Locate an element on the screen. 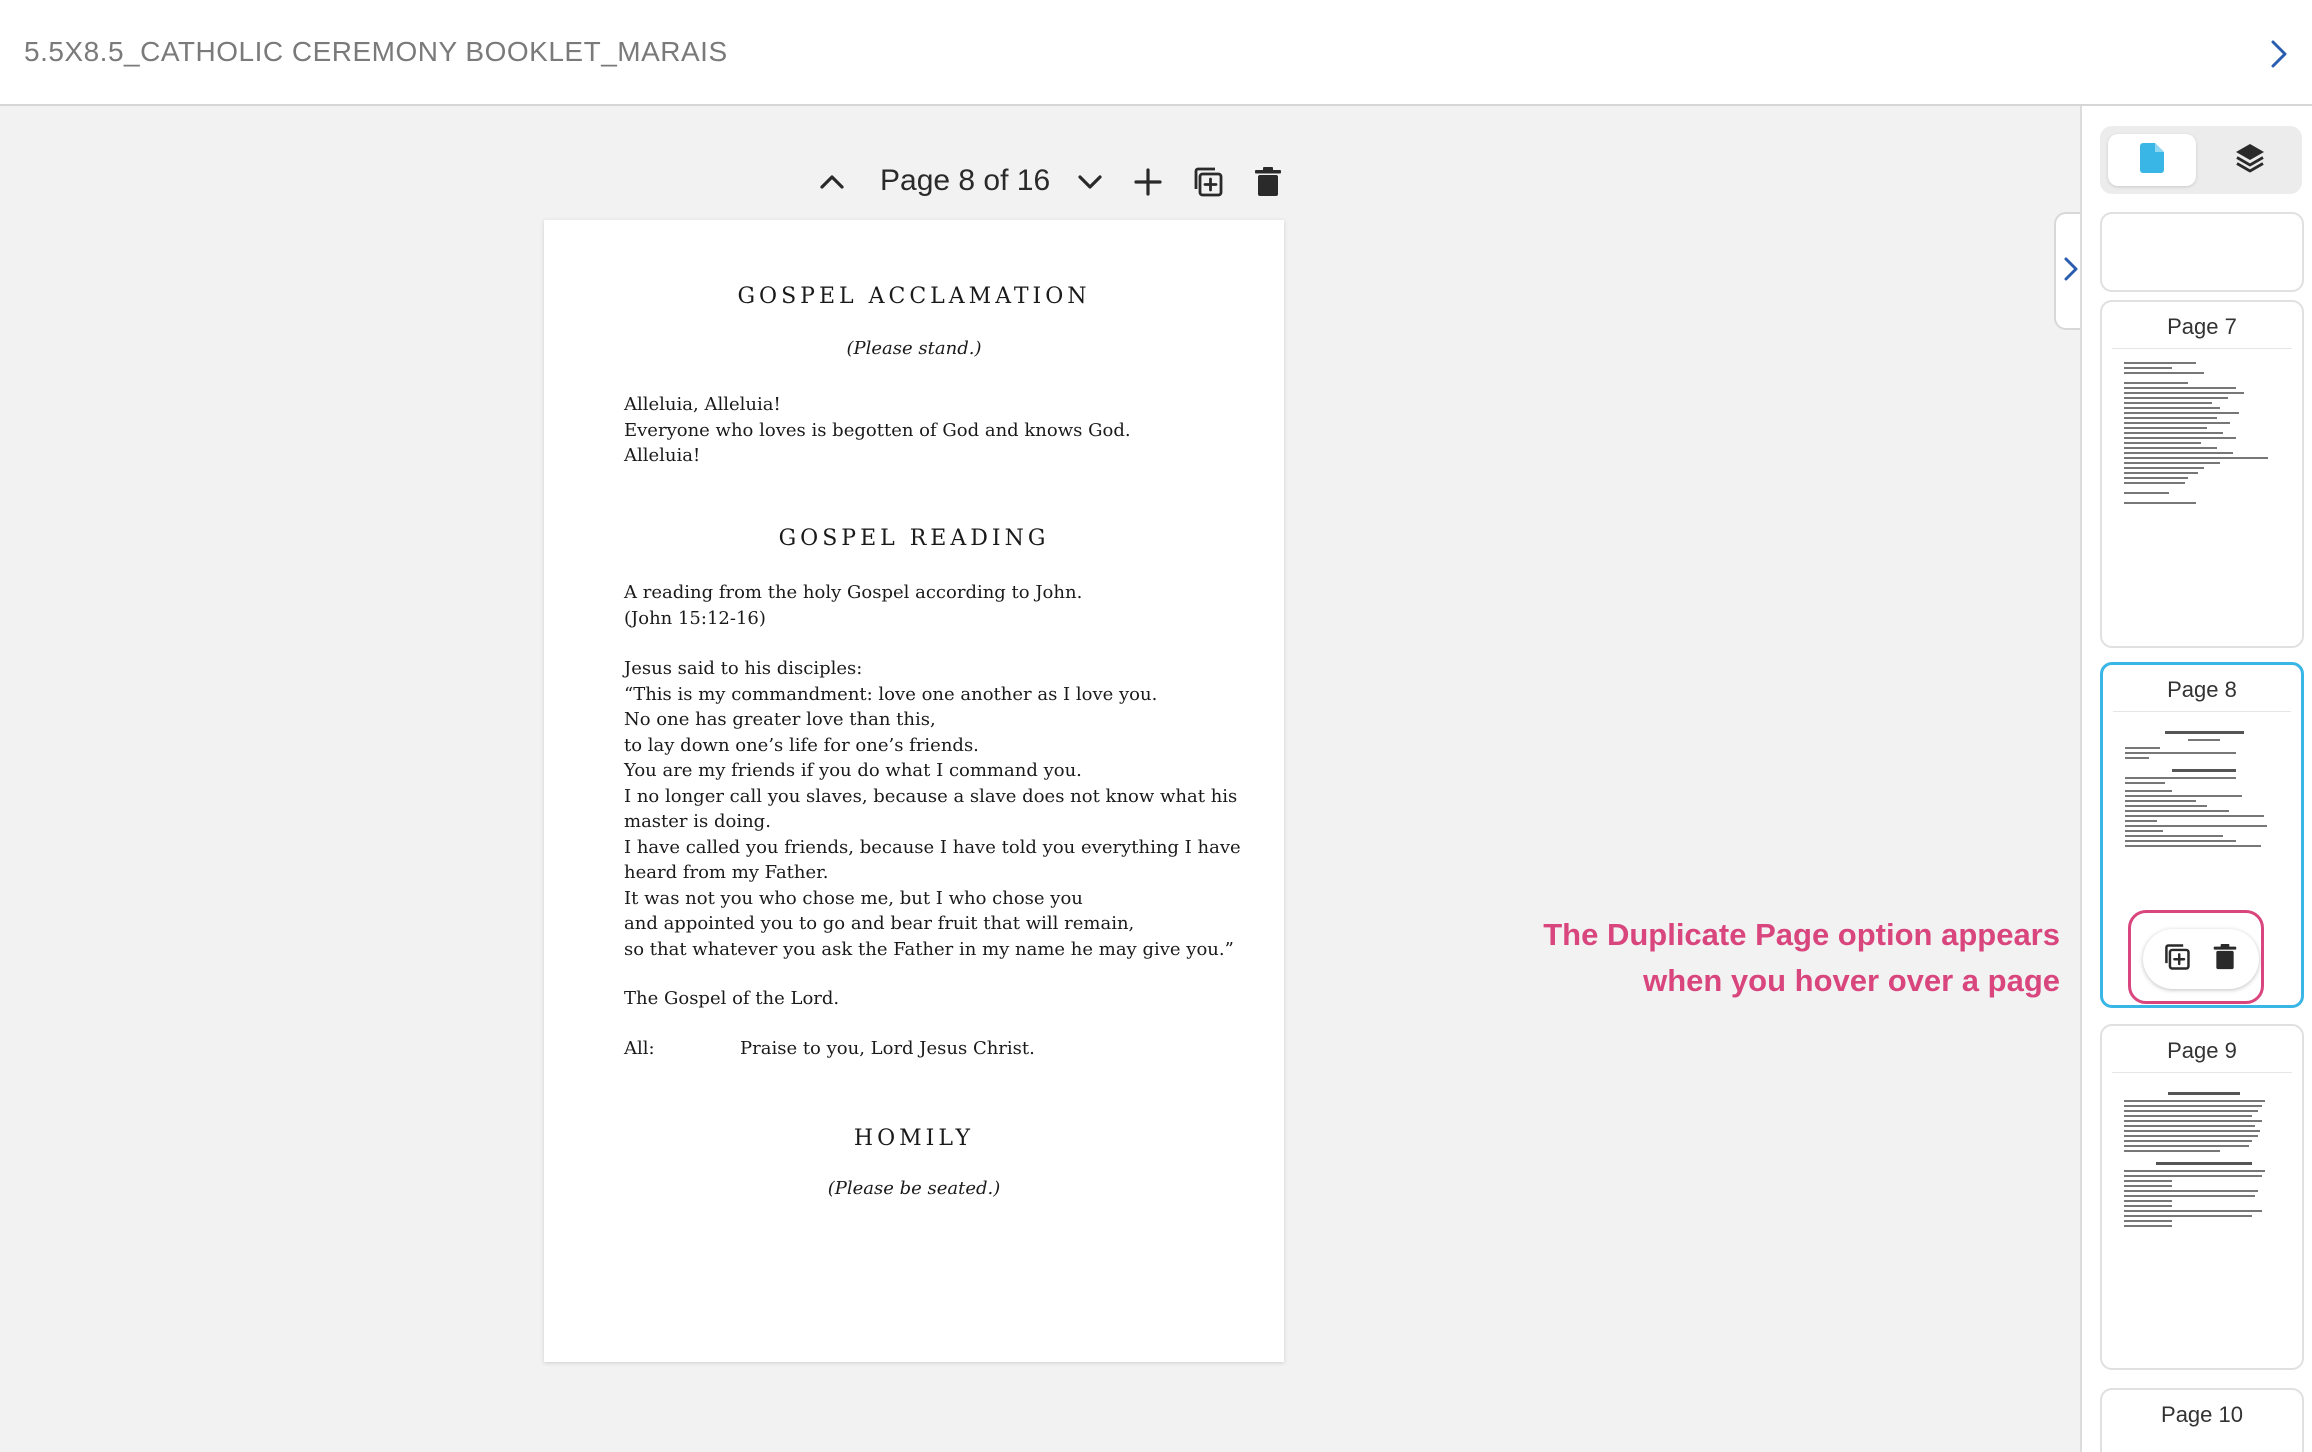 This screenshot has width=2312, height=1452. gospel-closing: The Gospel of the Lord. is located at coordinates (732, 998).